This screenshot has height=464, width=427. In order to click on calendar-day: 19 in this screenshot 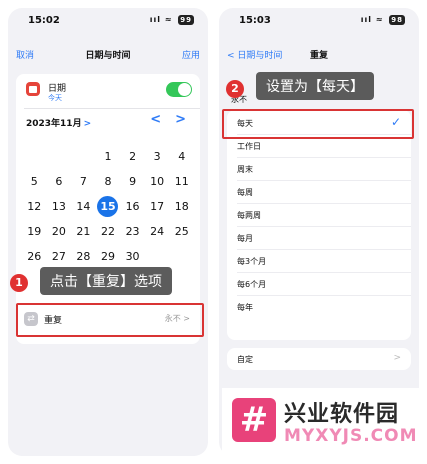, I will do `click(34, 231)`.